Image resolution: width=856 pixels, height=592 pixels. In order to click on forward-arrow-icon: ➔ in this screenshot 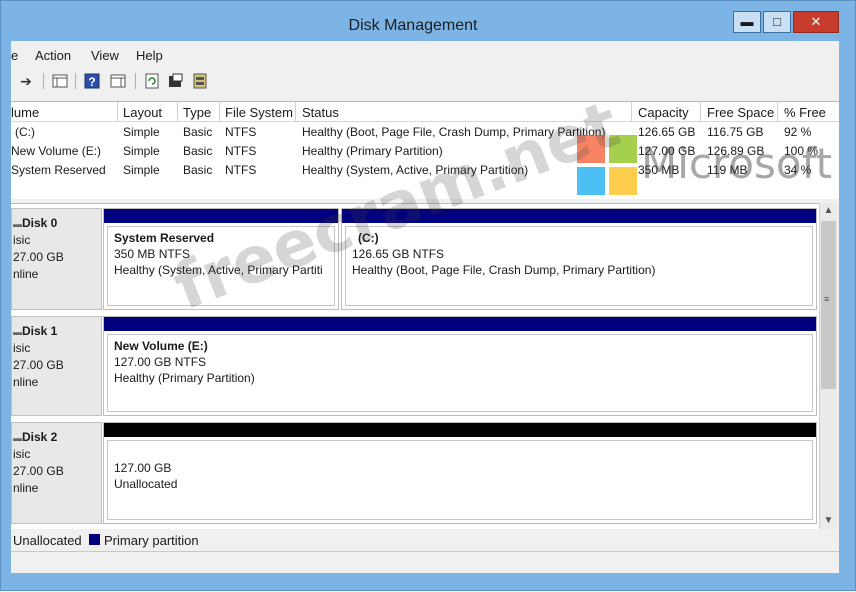, I will do `click(26, 81)`.